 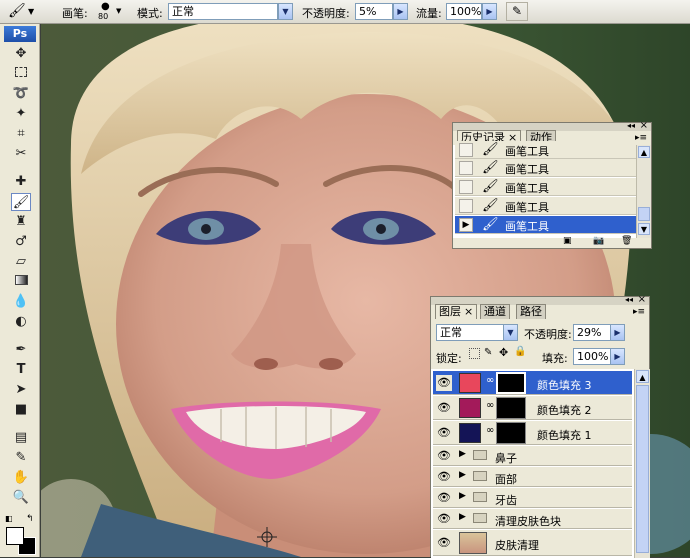 I want to click on gradient-tool-icon, so click(x=21, y=282).